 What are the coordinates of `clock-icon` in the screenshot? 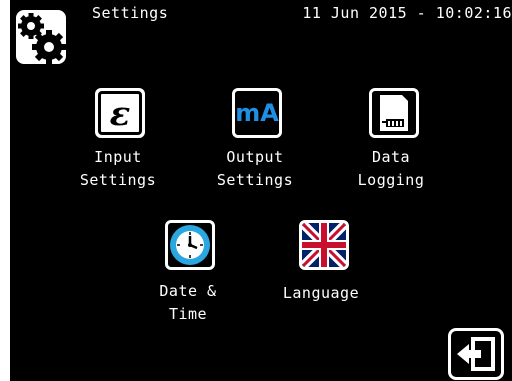 It's located at (190, 245).